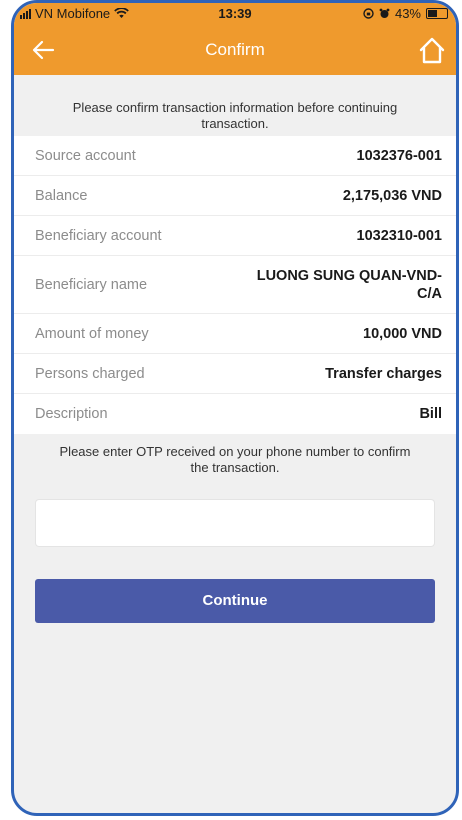 This screenshot has height=820, width=462. I want to click on detail-label: Description, so click(71, 414).